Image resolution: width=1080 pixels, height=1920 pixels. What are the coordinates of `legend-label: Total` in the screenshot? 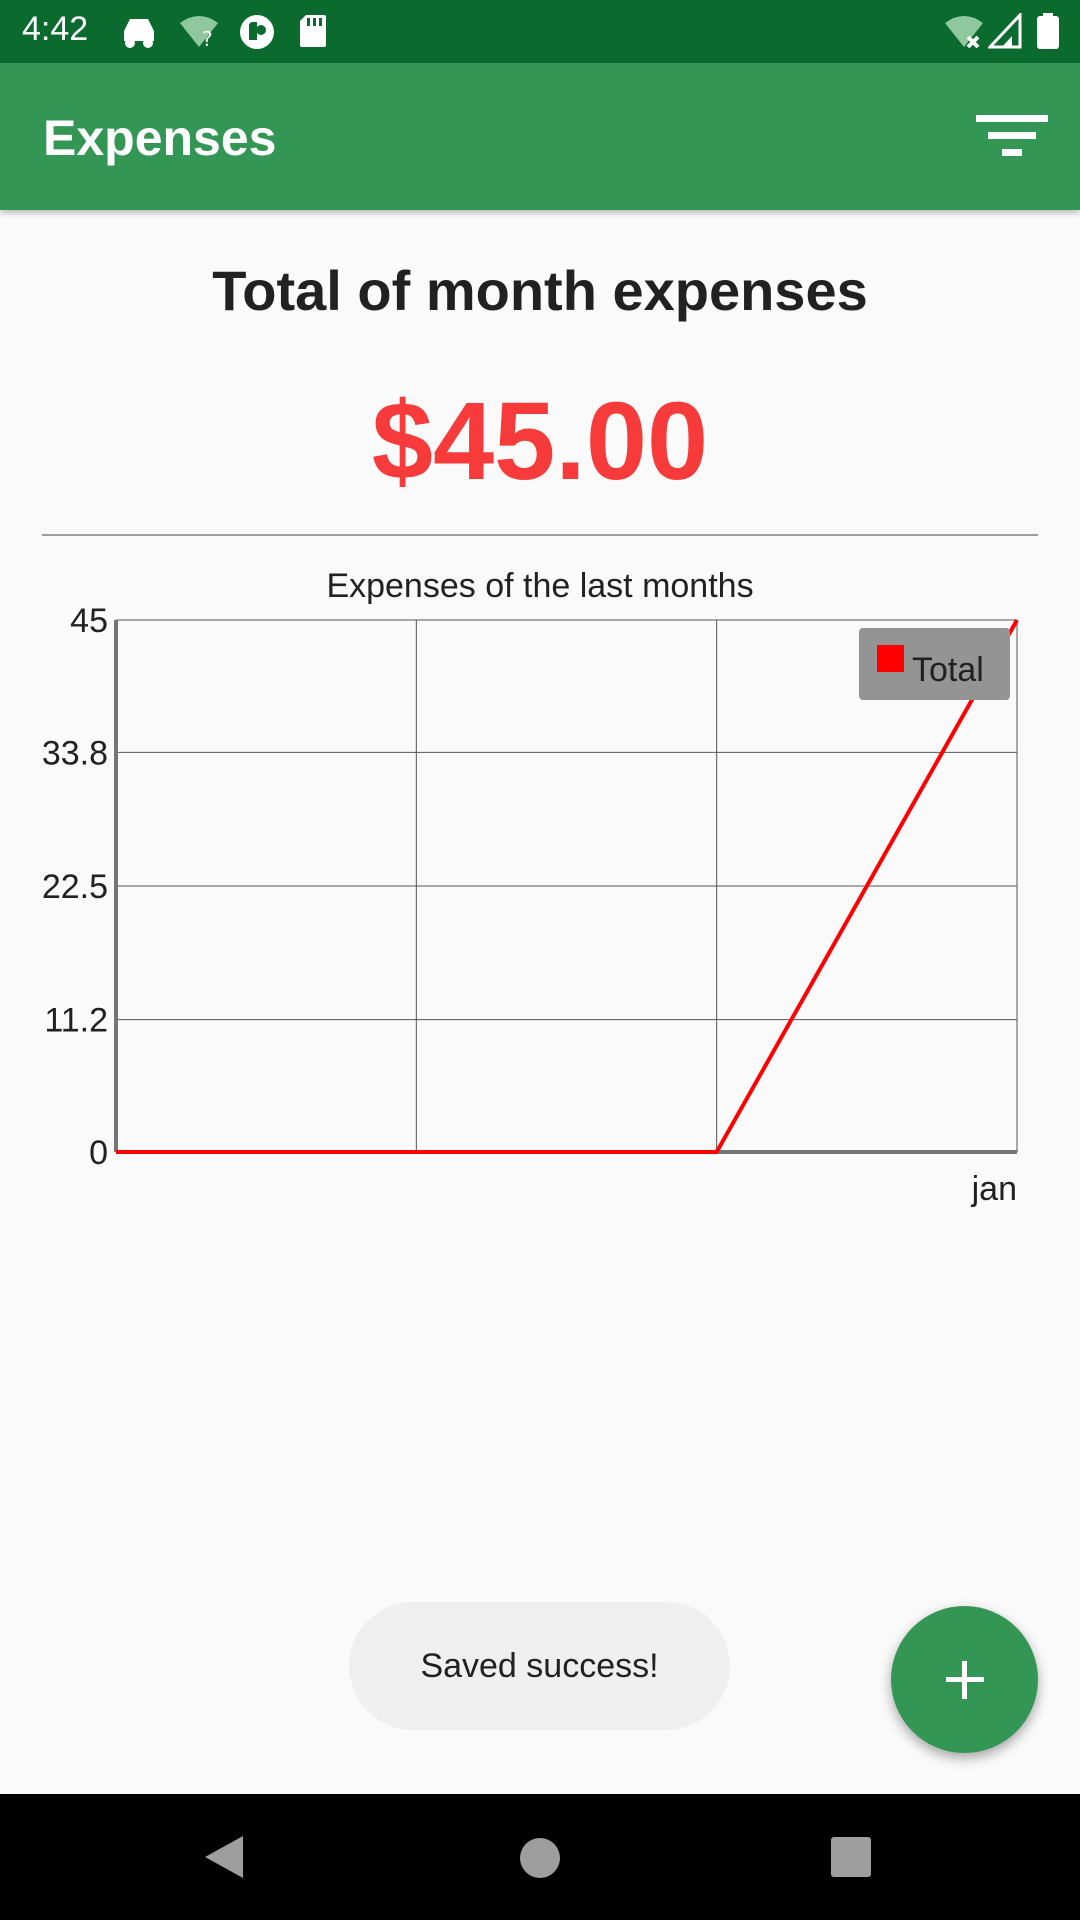 It's located at (948, 670).